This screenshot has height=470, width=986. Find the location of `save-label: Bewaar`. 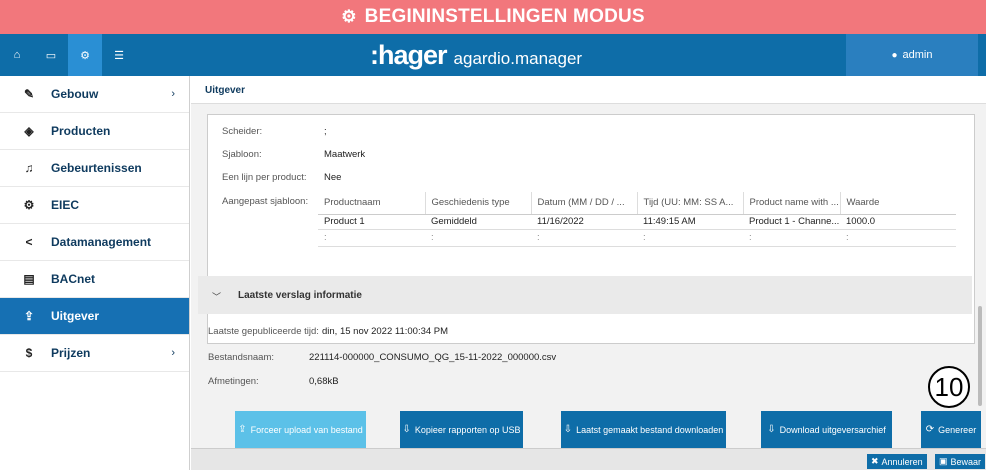

save-label: Bewaar is located at coordinates (966, 461).